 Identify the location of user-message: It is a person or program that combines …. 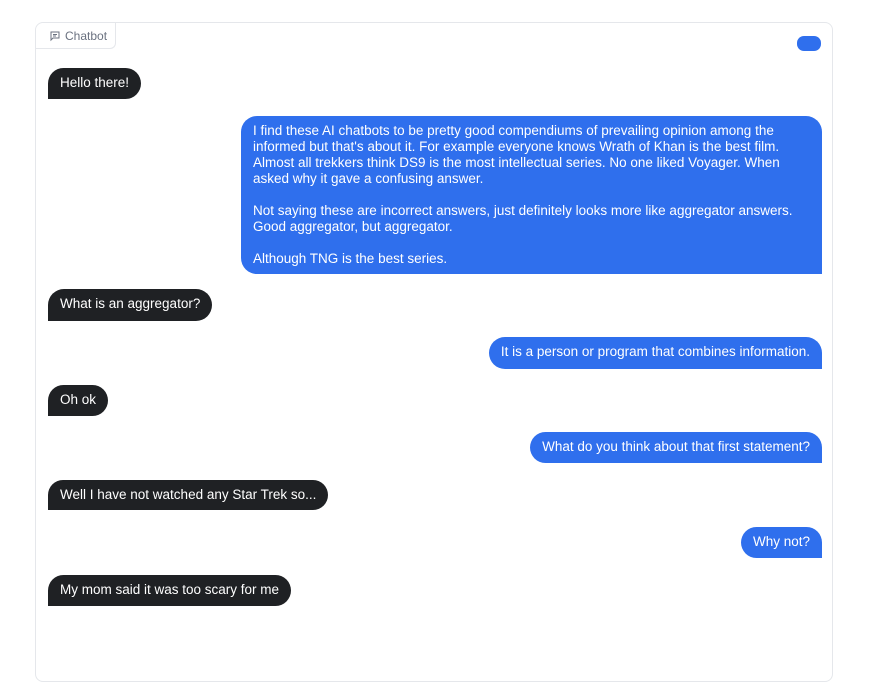
(655, 353).